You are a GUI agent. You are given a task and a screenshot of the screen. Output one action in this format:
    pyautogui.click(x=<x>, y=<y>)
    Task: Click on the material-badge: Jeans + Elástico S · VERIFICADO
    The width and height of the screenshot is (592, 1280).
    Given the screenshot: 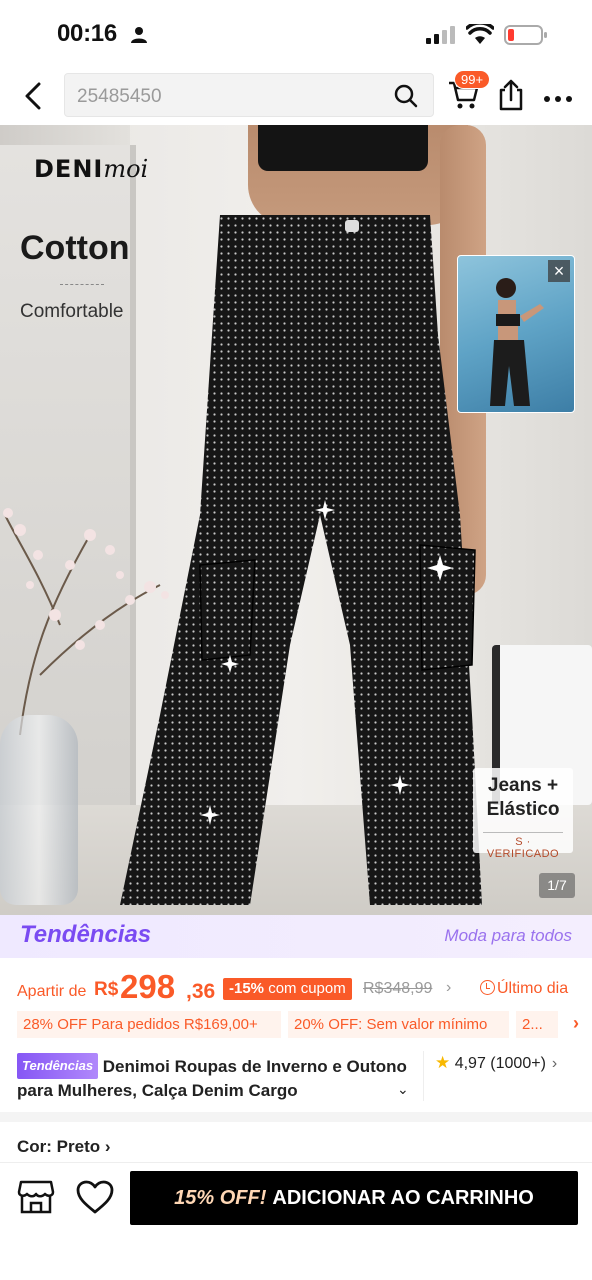 What is the action you would take?
    pyautogui.click(x=523, y=814)
    